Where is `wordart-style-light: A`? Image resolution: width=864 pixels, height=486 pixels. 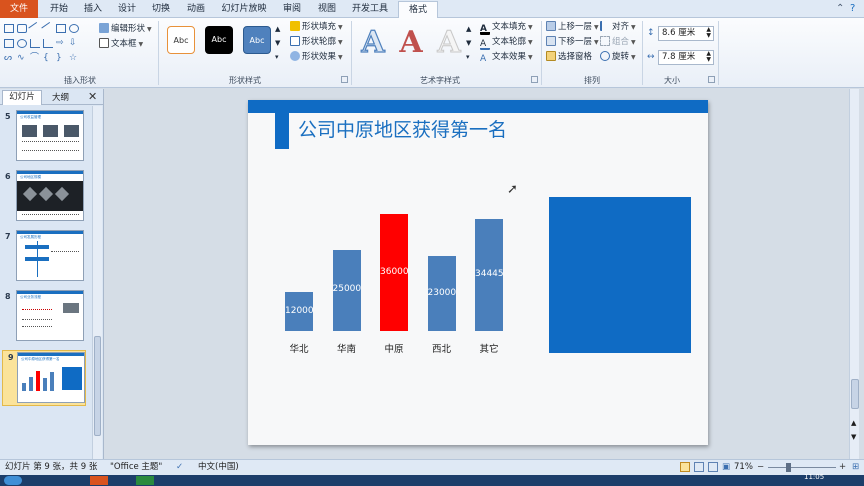 wordart-style-light: A is located at coordinates (449, 42).